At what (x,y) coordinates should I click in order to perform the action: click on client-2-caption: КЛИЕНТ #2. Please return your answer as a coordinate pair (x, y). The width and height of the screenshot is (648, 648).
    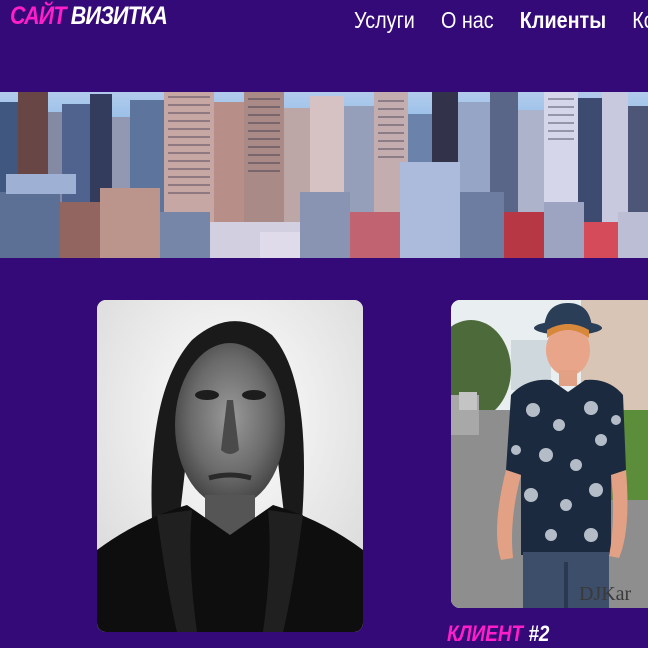
    Looking at the image, I should click on (498, 634).